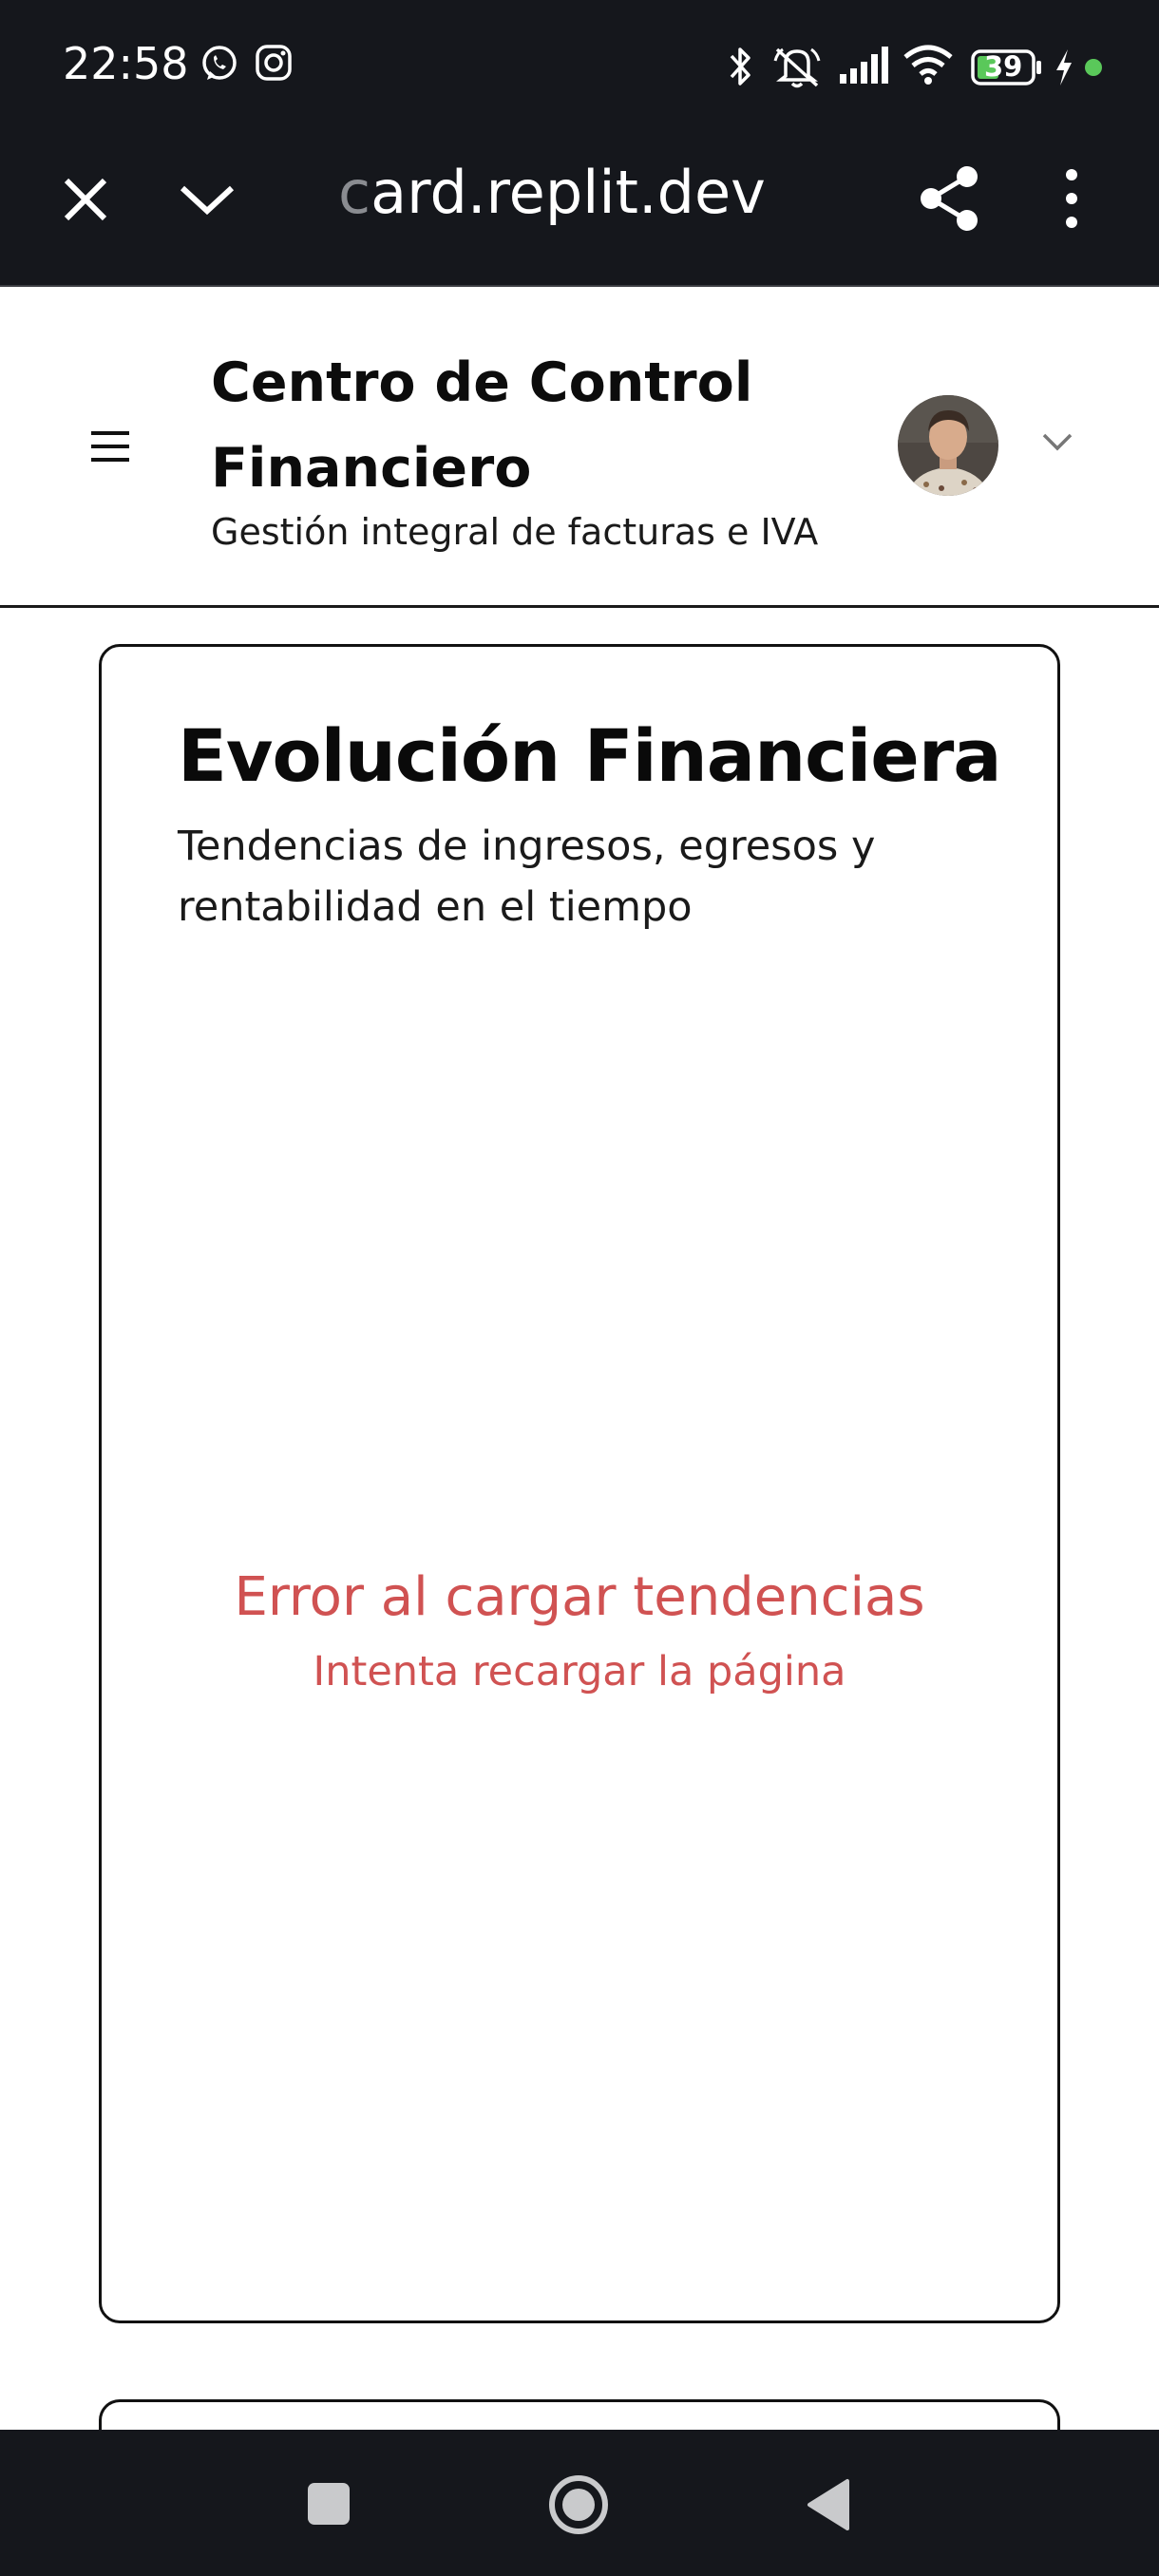 This screenshot has height=2576, width=1159. What do you see at coordinates (928, 65) in the screenshot?
I see `wifi-icon` at bounding box center [928, 65].